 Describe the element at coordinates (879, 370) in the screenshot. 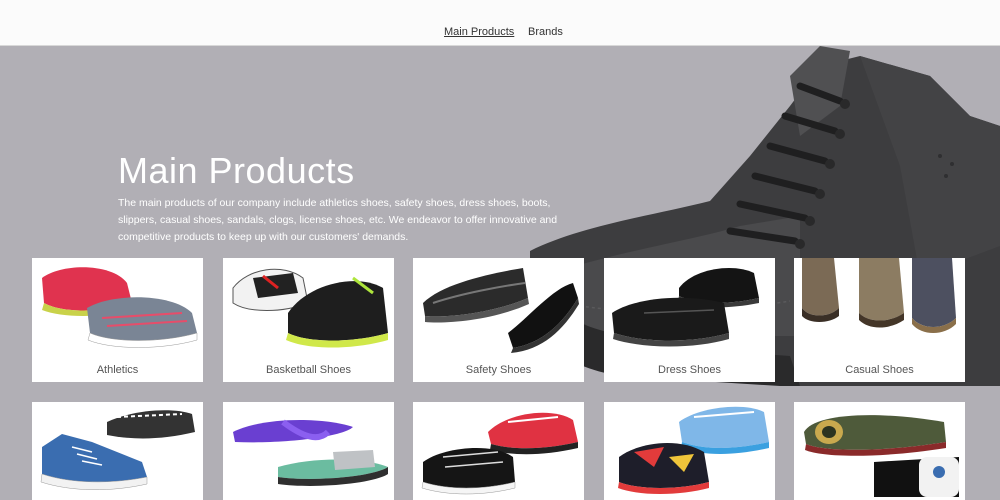

I see `product-label: Casual Shoes` at that location.